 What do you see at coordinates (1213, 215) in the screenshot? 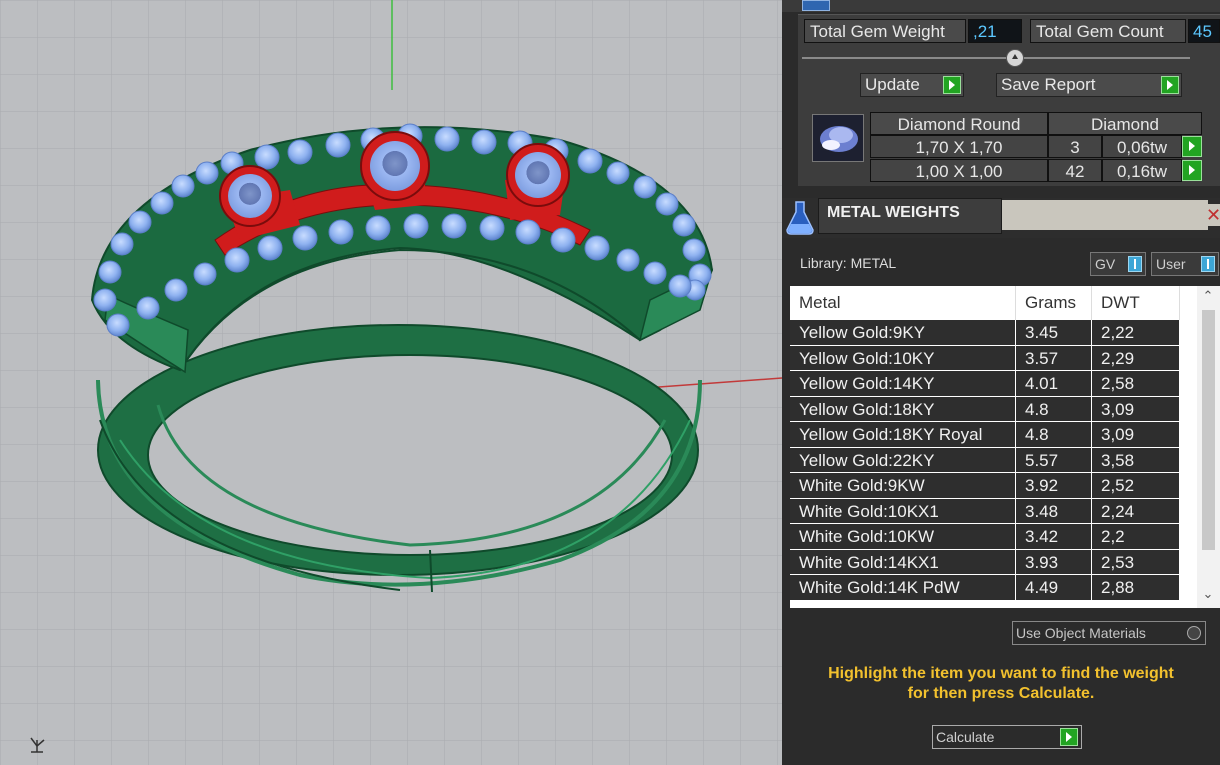
I see `close-icon: ✕` at bounding box center [1213, 215].